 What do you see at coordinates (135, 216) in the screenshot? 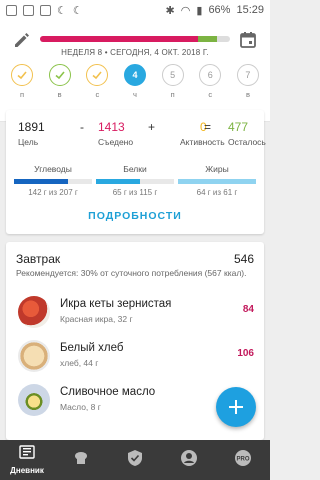
I see `details-button: ПОДРОБНОСТИ` at bounding box center [135, 216].